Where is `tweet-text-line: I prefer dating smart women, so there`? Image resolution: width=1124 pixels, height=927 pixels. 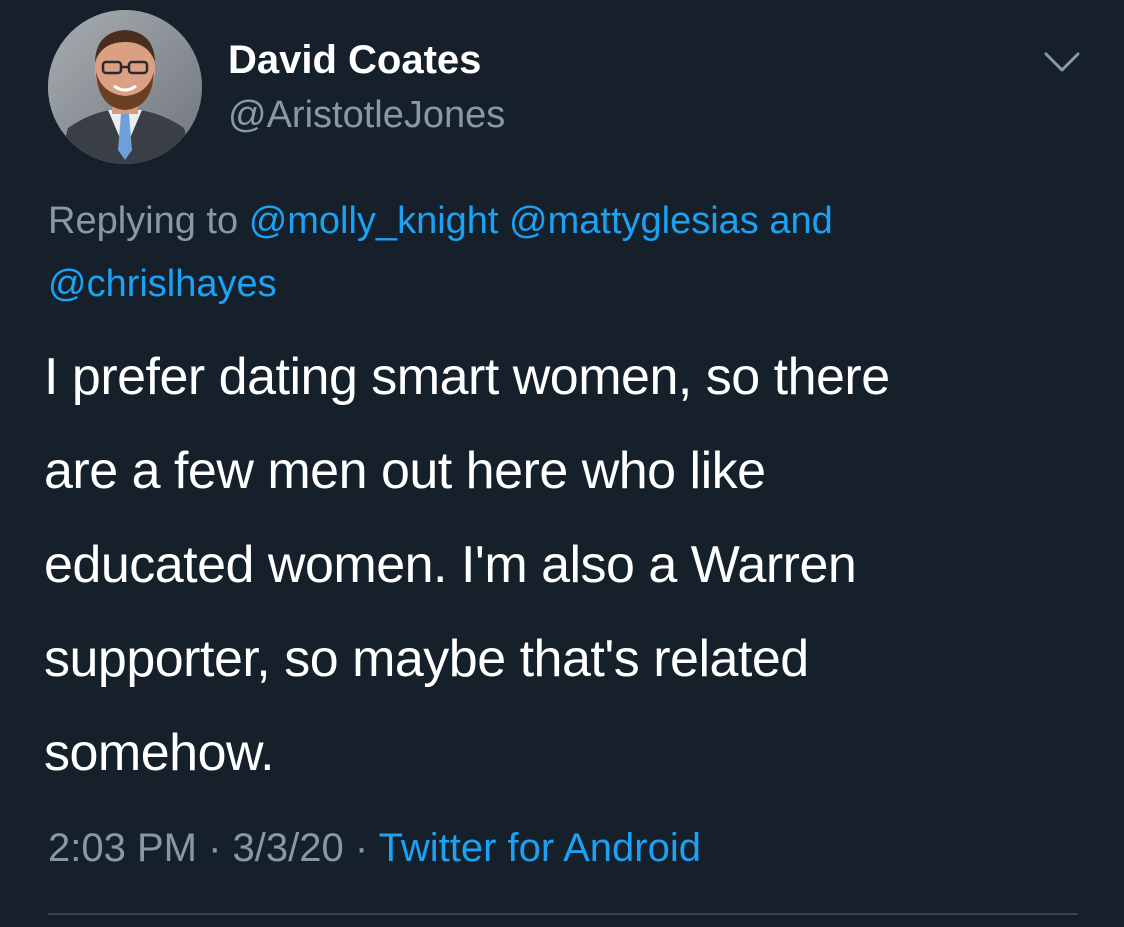
tweet-text-line: I prefer dating smart women, so there is located at coordinates (467, 377).